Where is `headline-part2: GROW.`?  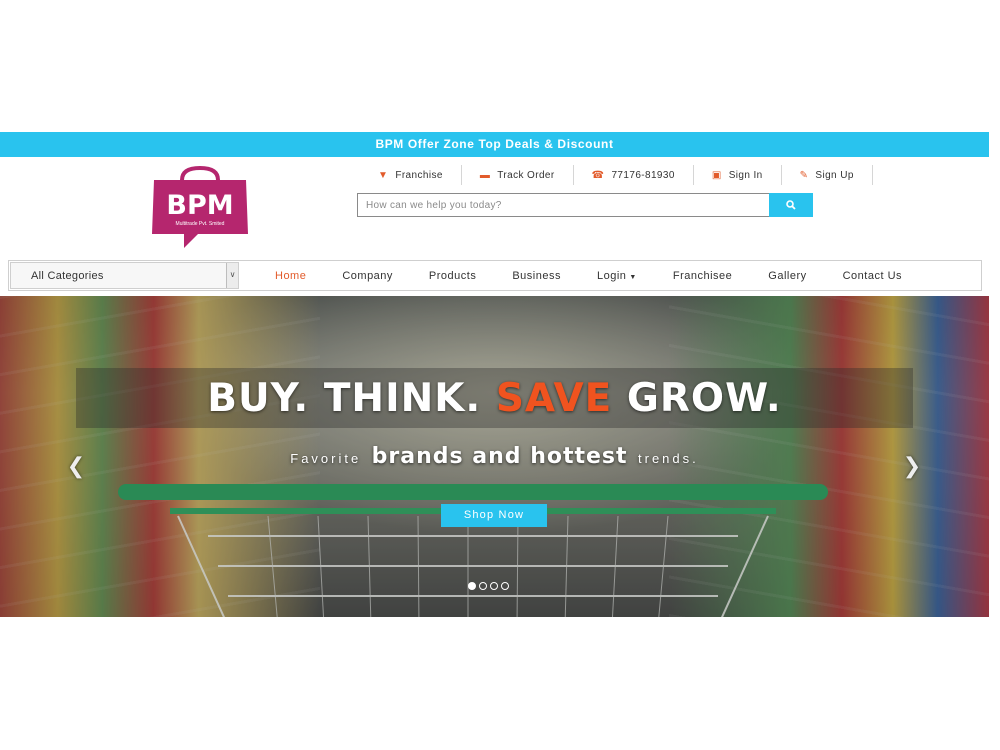
headline-part2: GROW. is located at coordinates (704, 398).